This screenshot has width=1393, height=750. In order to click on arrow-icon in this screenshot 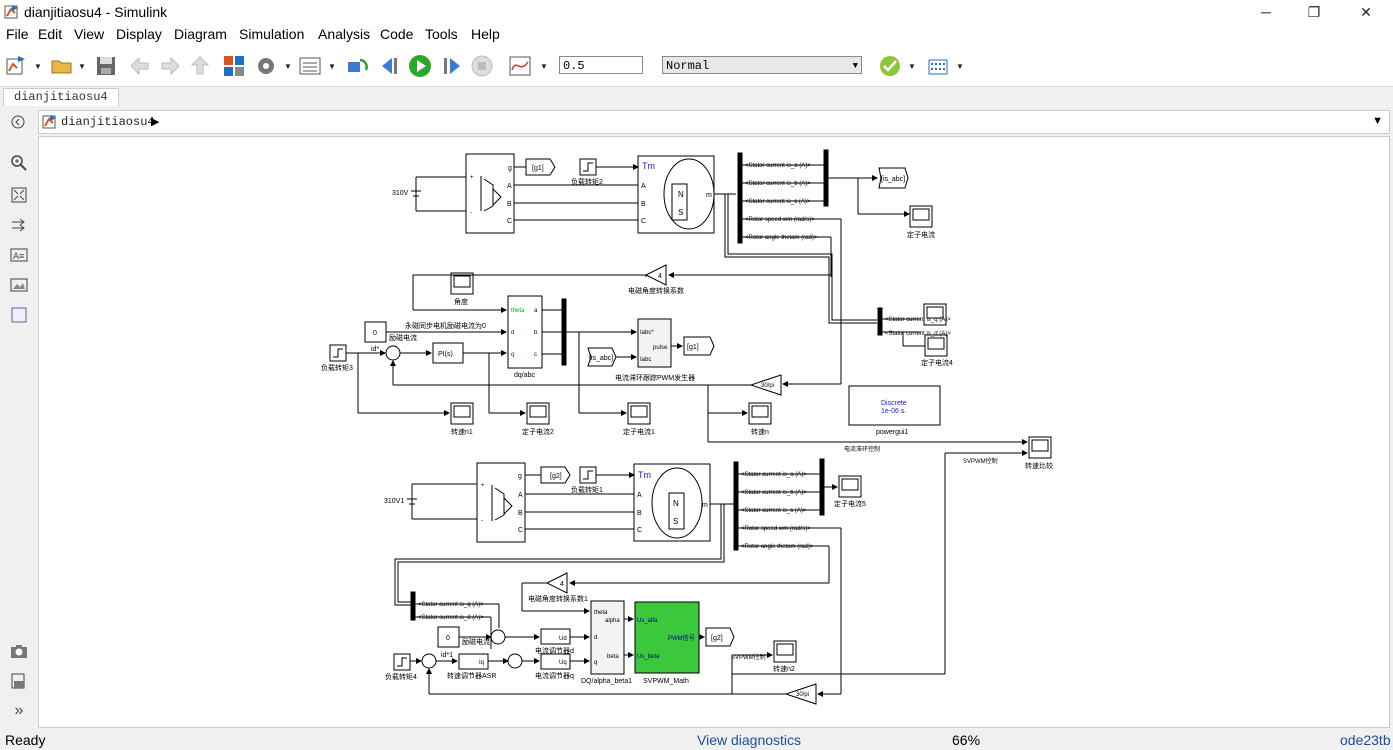, I will do `click(19, 225)`.